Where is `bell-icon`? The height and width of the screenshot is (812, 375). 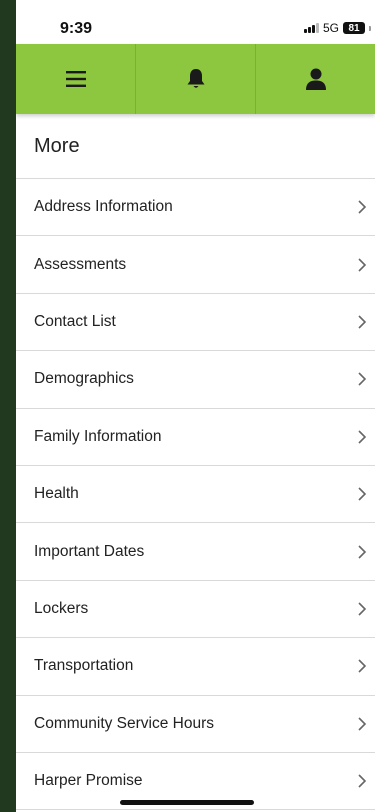 bell-icon is located at coordinates (195, 78).